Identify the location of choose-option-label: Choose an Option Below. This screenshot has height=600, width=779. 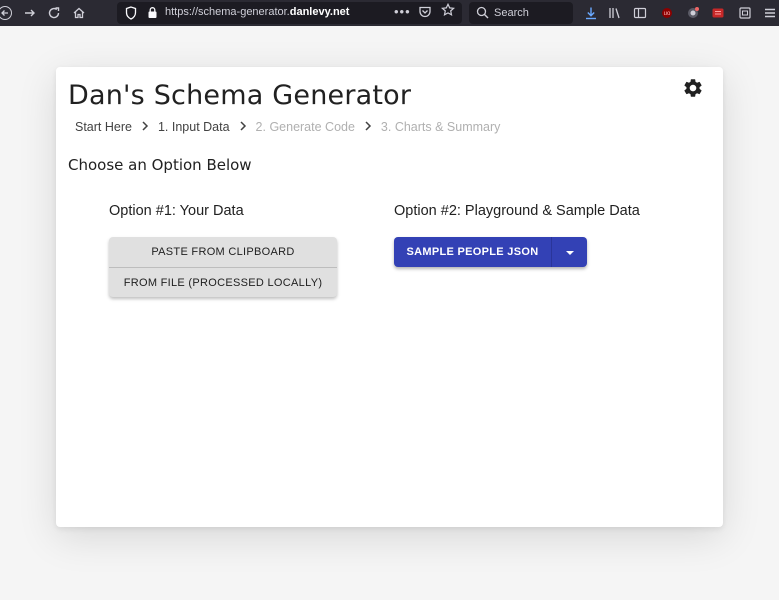
(160, 165).